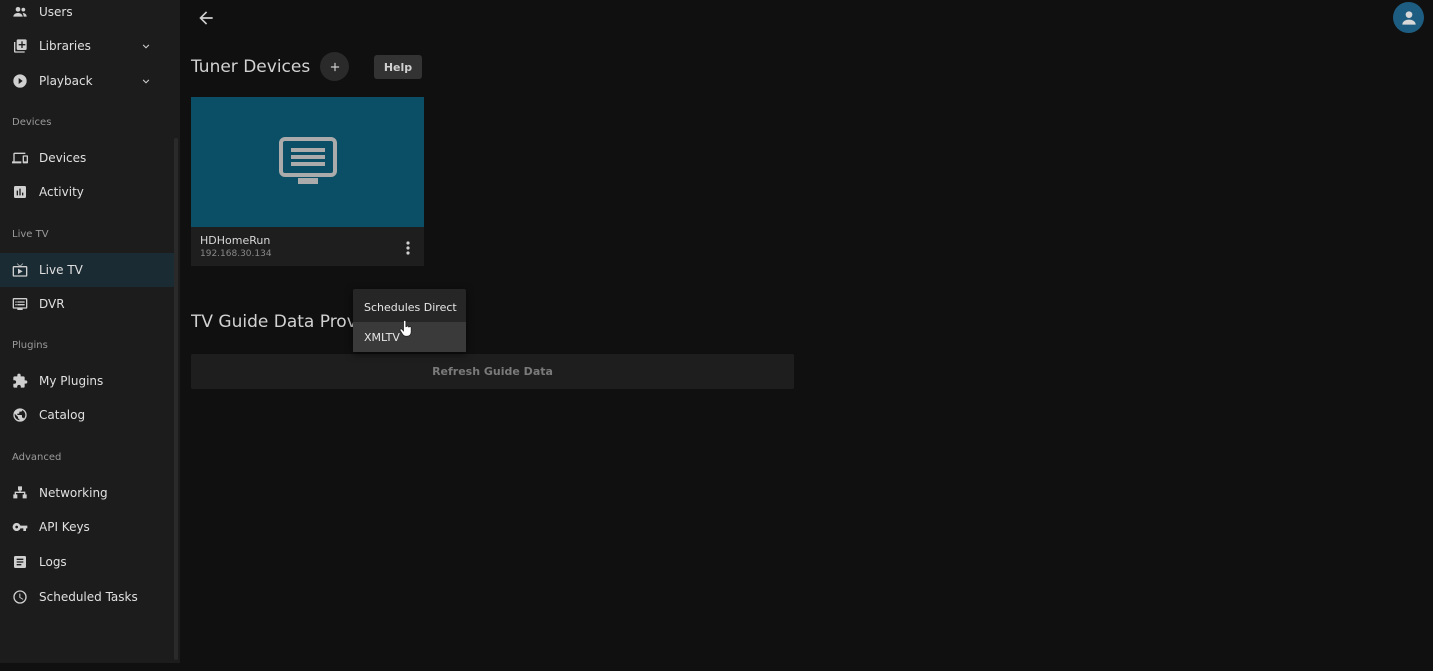  Describe the element at coordinates (251, 67) in the screenshot. I see `tuner-devices-title: Tuner Devices` at that location.